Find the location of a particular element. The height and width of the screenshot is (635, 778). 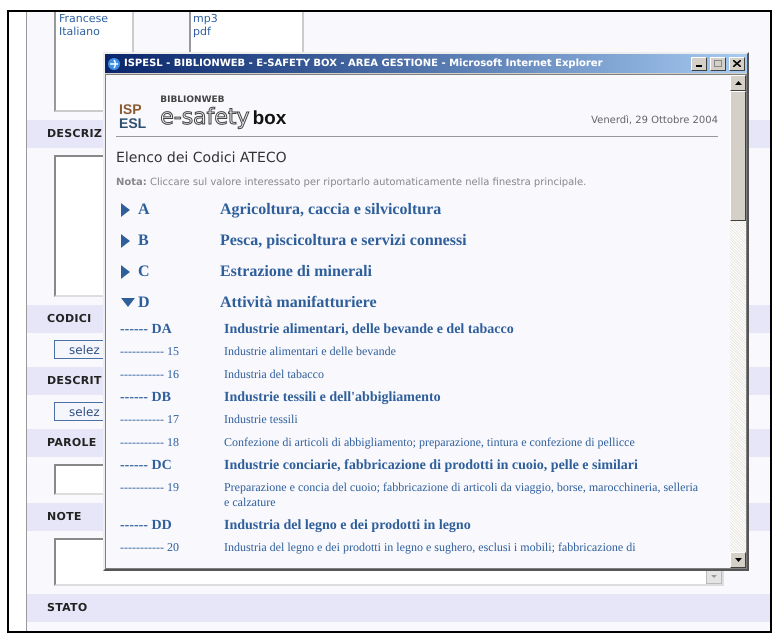

scroll-down-button is located at coordinates (738, 560).